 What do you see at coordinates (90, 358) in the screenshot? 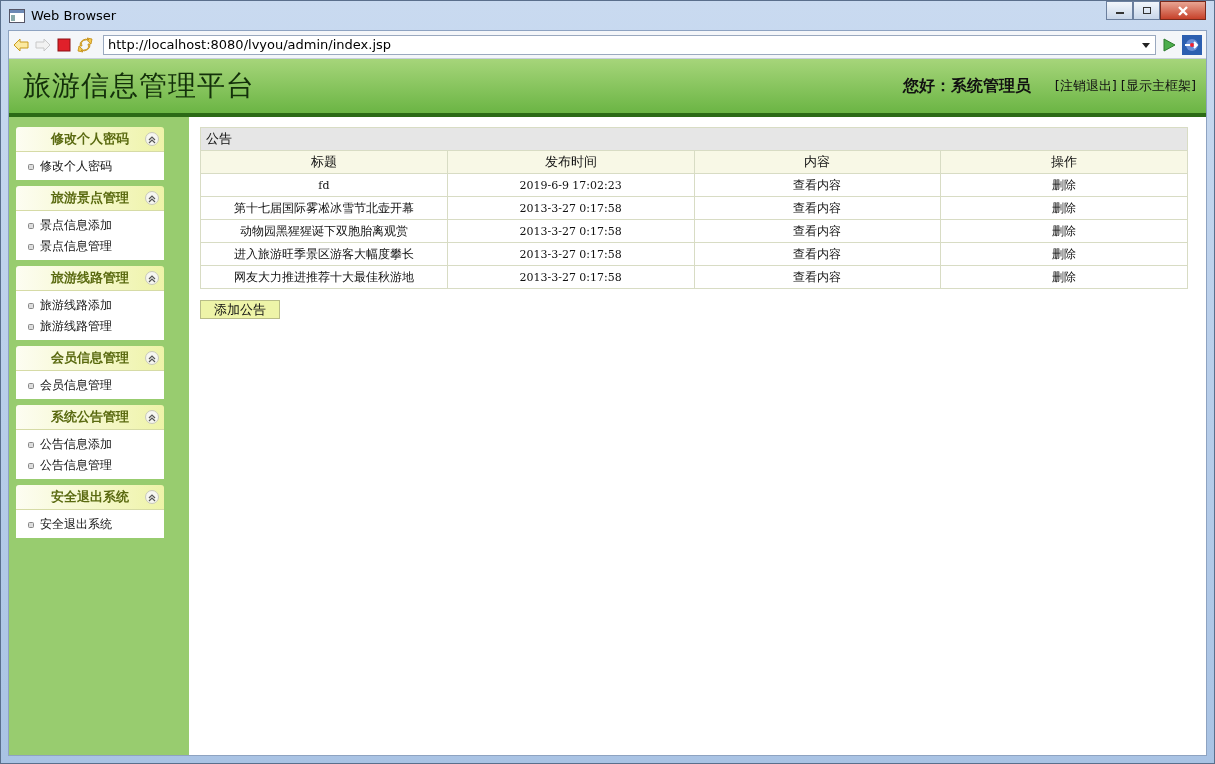
I see `menu-group-header: 会员信息管理` at bounding box center [90, 358].